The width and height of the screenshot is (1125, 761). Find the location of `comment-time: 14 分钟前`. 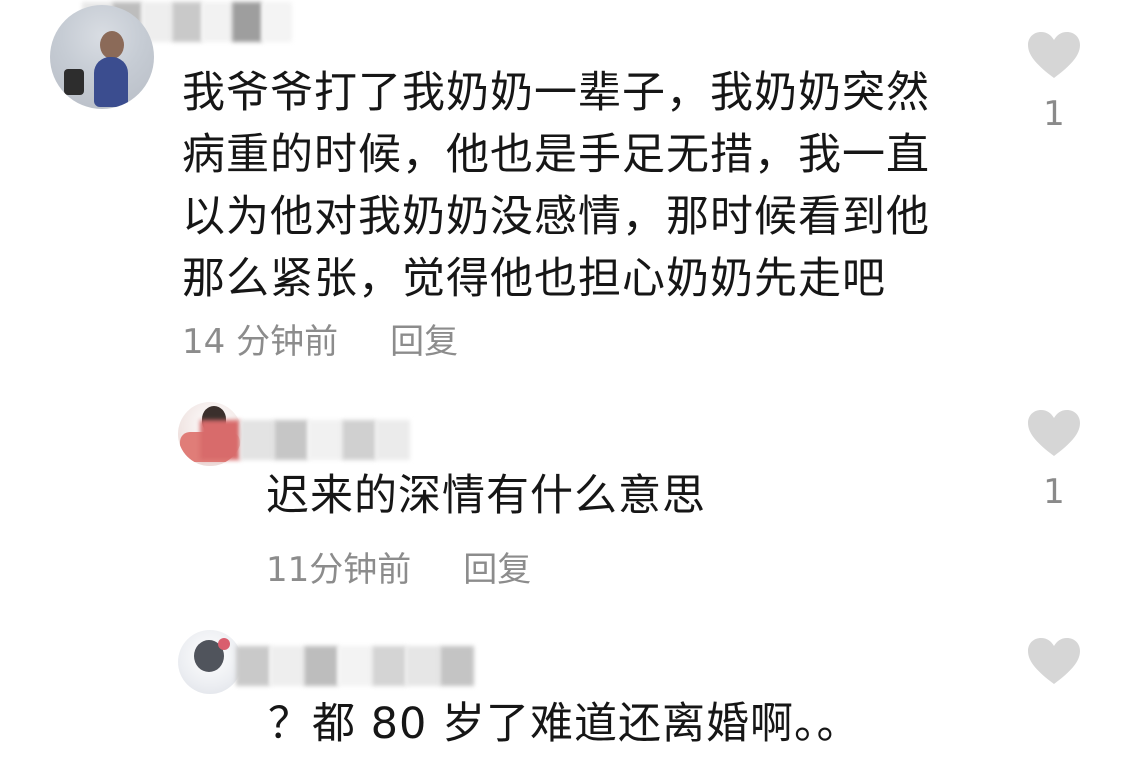

comment-time: 14 分钟前 is located at coordinates (260, 342).